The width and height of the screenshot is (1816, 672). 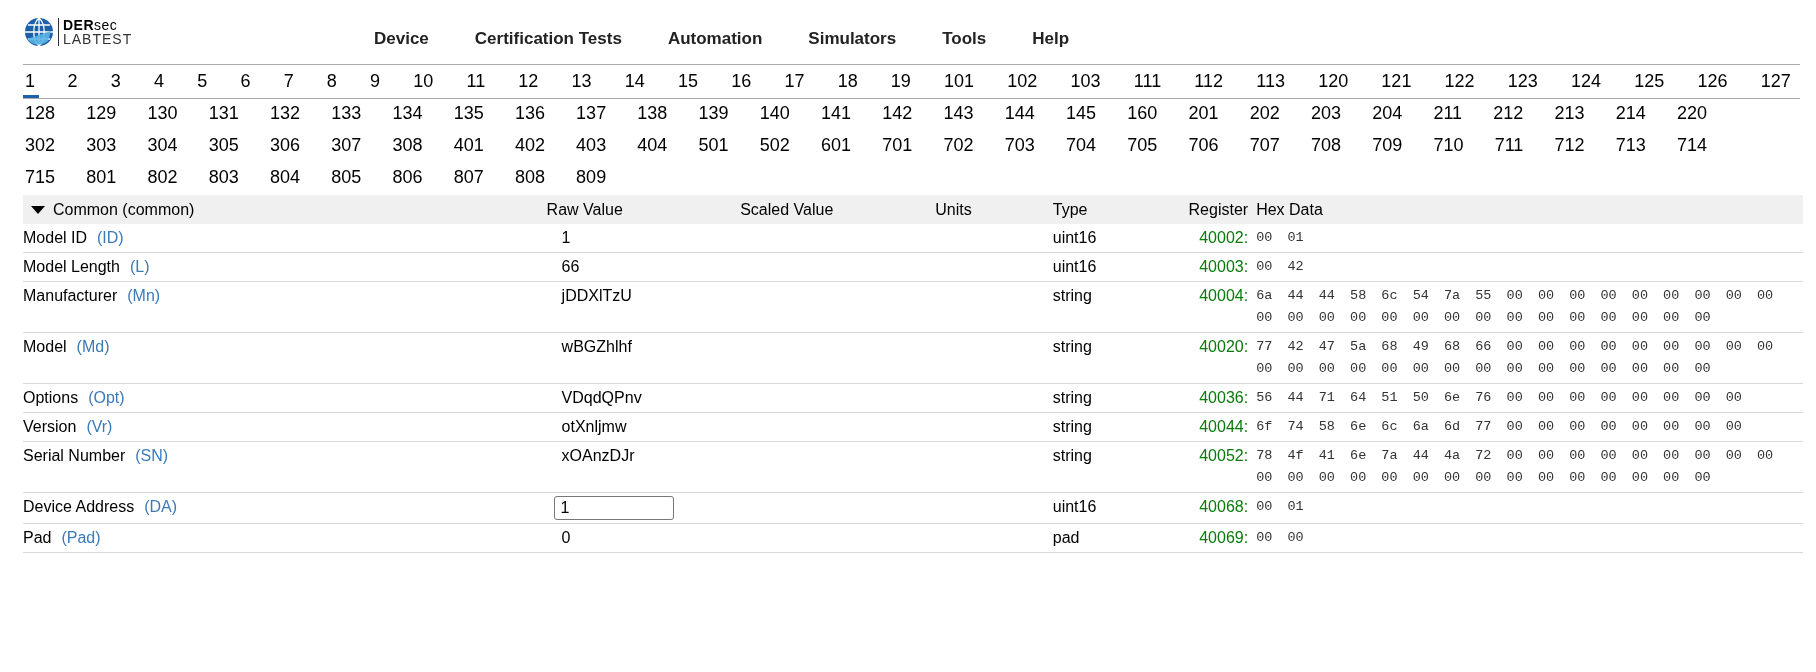 What do you see at coordinates (1203, 147) in the screenshot?
I see `model-tab: 706` at bounding box center [1203, 147].